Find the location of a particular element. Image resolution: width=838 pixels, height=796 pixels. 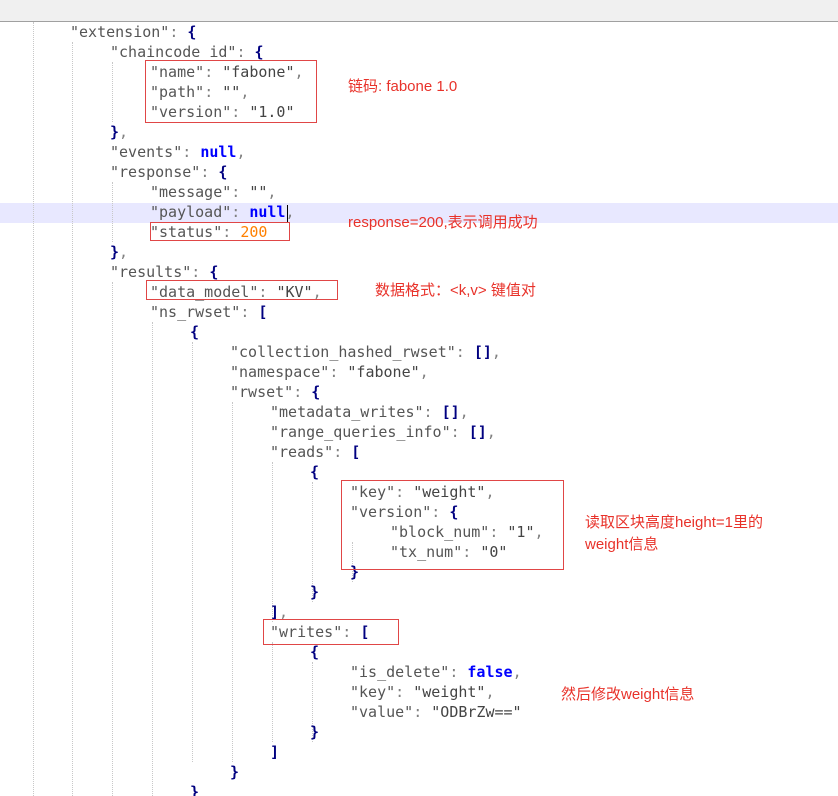

code-token: ] is located at coordinates (275, 752).